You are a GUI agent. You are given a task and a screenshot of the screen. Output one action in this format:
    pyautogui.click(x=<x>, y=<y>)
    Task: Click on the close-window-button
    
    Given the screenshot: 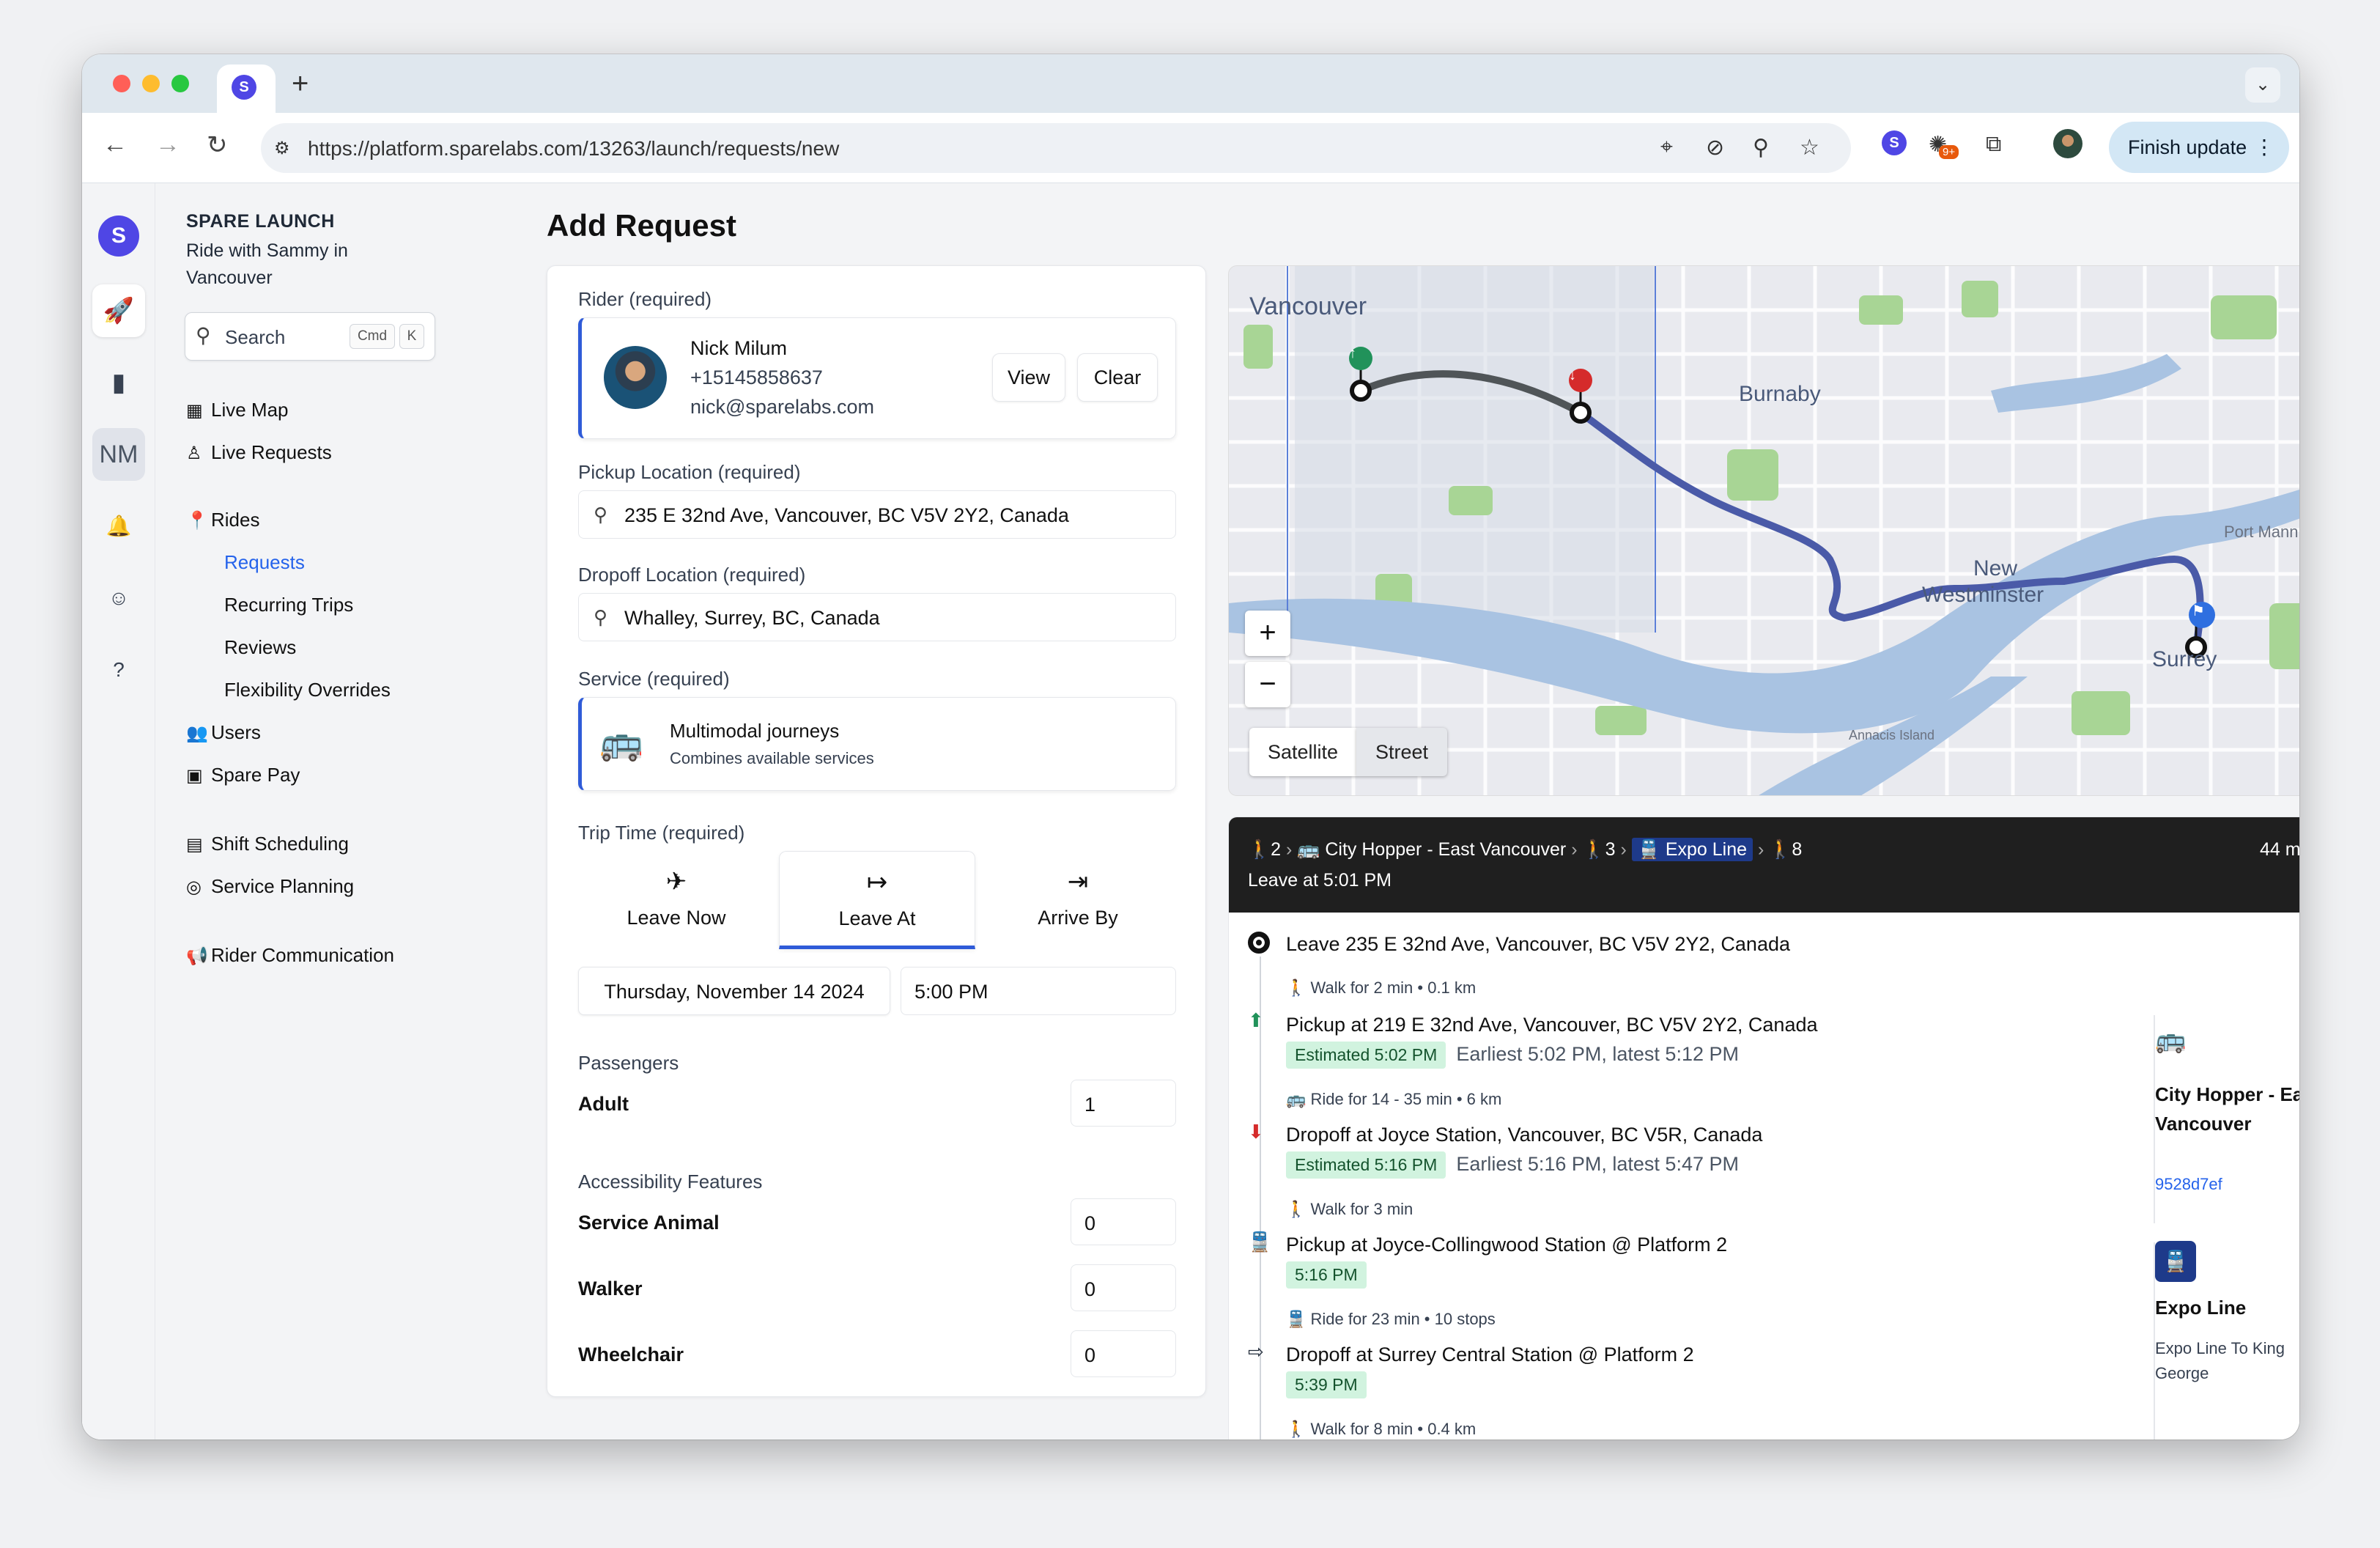 What is the action you would take?
    pyautogui.click(x=121, y=83)
    